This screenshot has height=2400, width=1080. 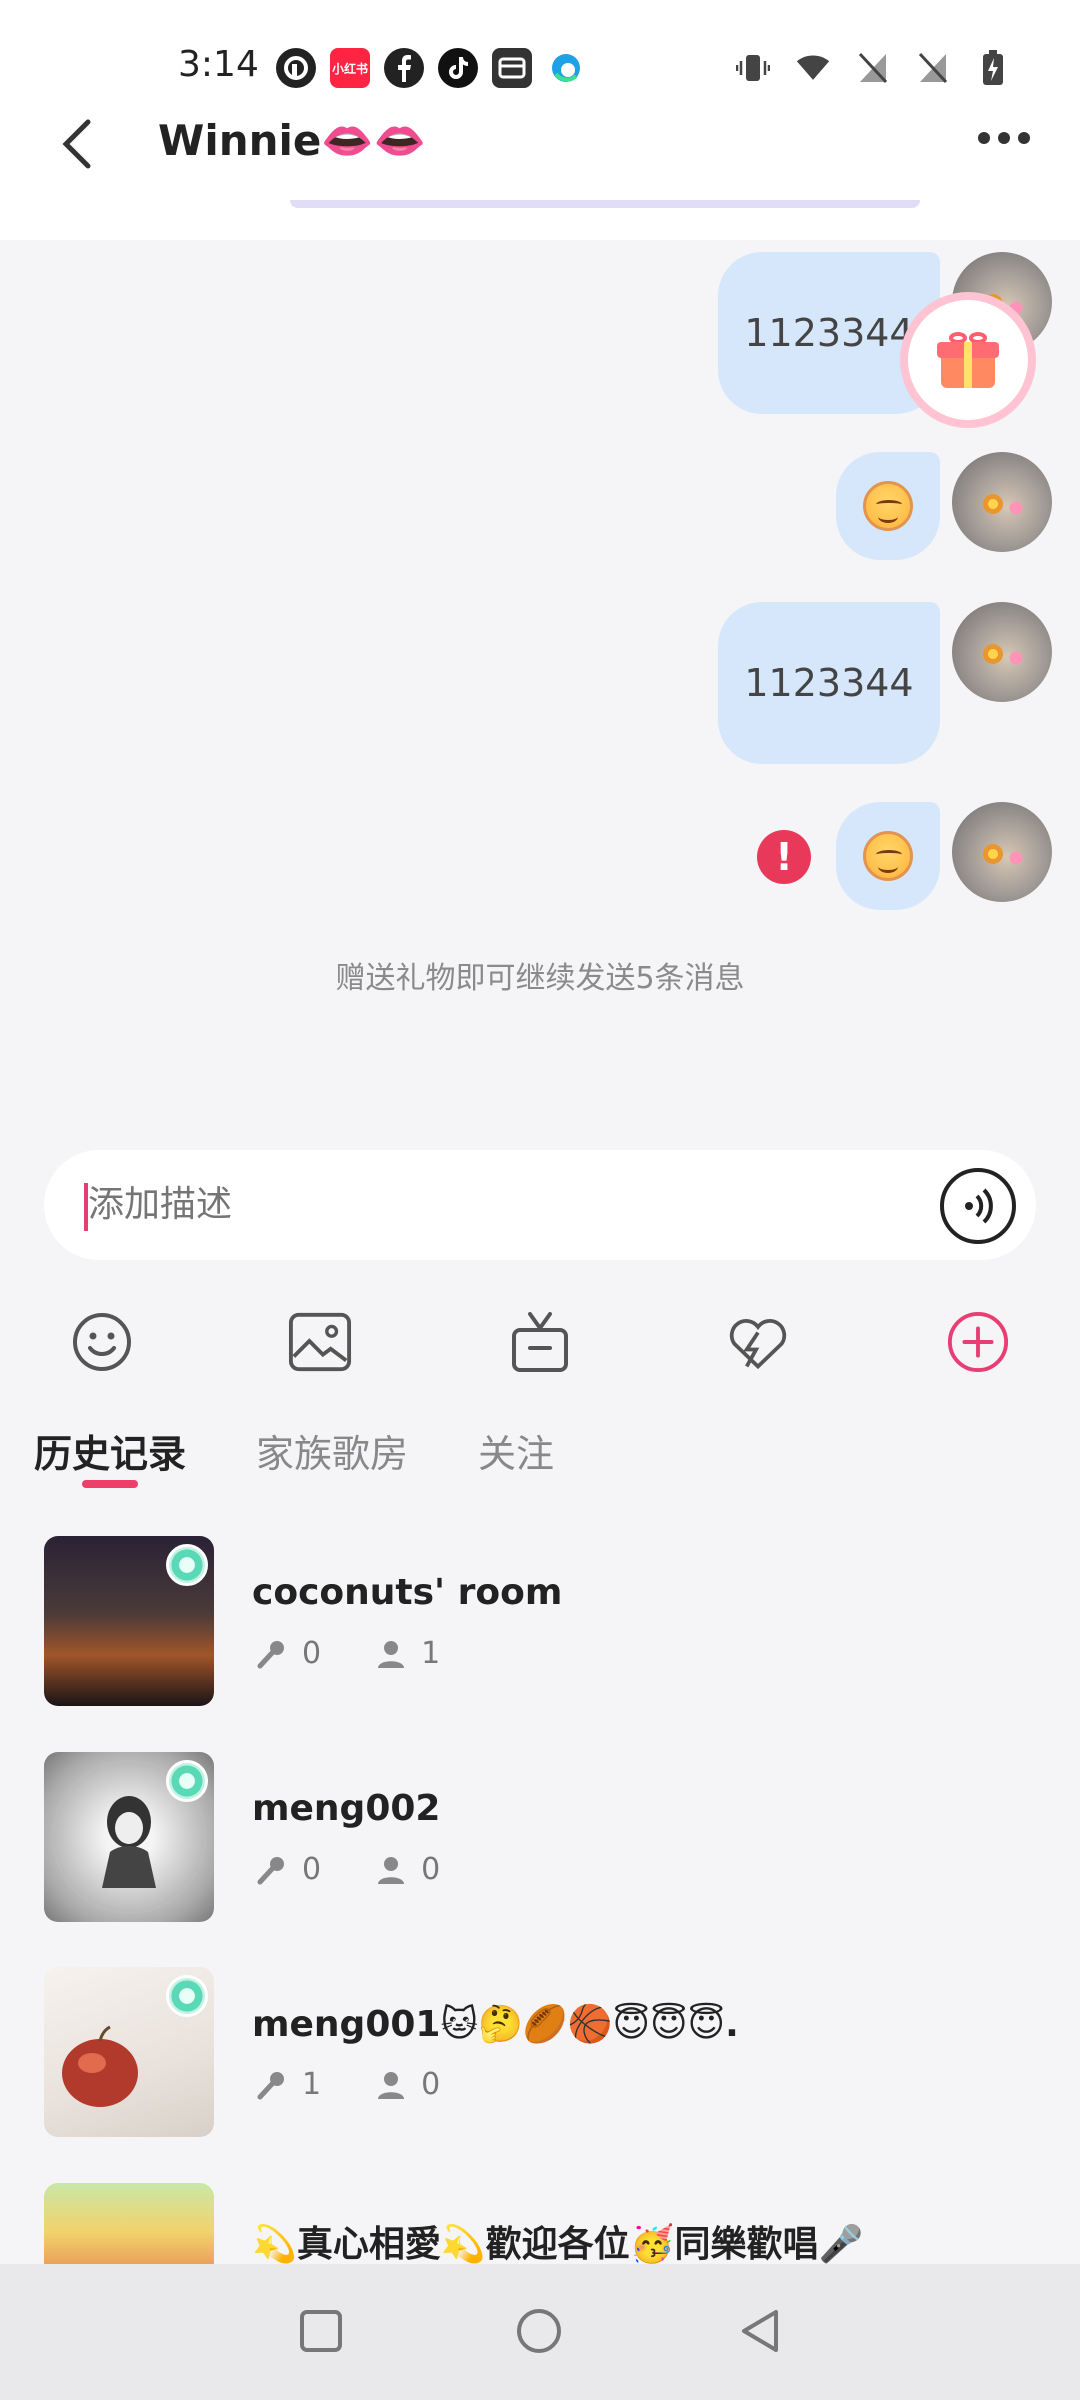 I want to click on recent-apps-icon, so click(x=321, y=2331).